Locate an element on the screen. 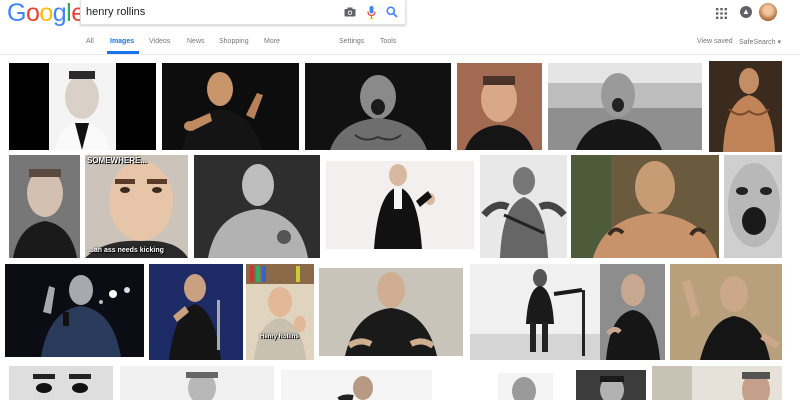  logo-letter: g is located at coordinates (59, 13).